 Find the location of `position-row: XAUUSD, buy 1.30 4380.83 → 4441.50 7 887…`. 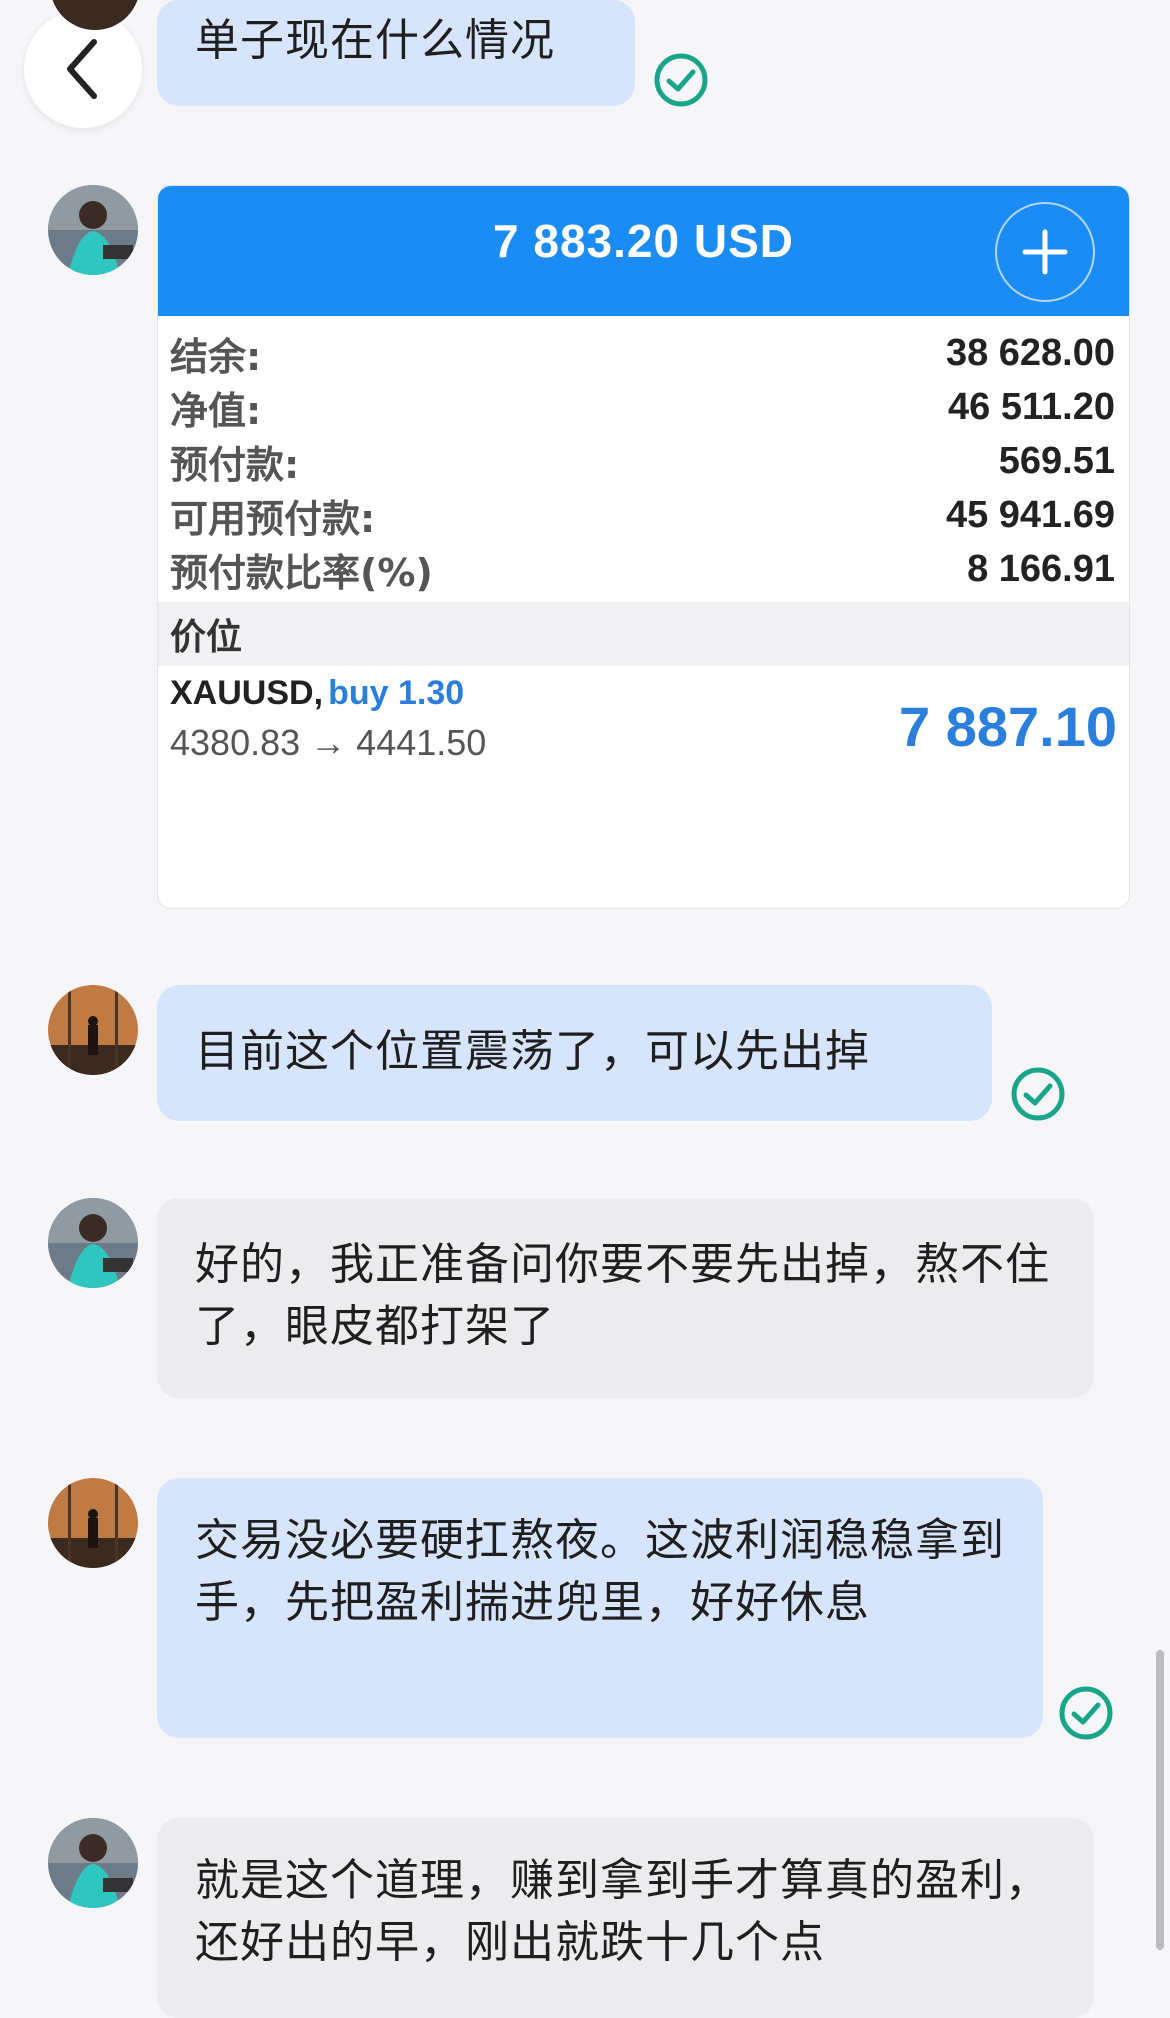

position-row: XAUUSD, buy 1.30 4380.83 → 4441.50 7 887… is located at coordinates (643, 716).